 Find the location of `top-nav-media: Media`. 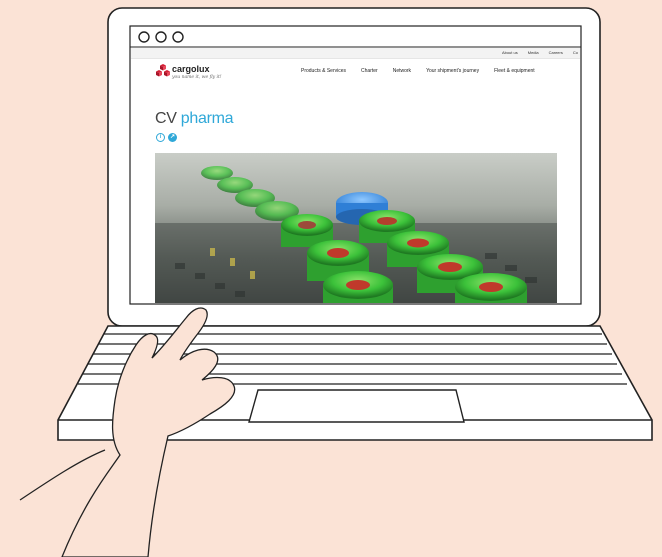

top-nav-media: Media is located at coordinates (533, 53).